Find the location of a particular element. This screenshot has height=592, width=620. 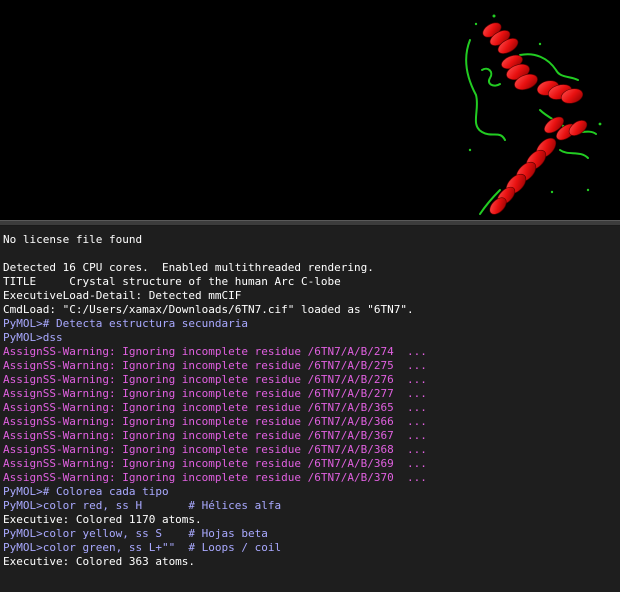

console-line: PyMOL># Colorea cada tipo is located at coordinates (86, 491).